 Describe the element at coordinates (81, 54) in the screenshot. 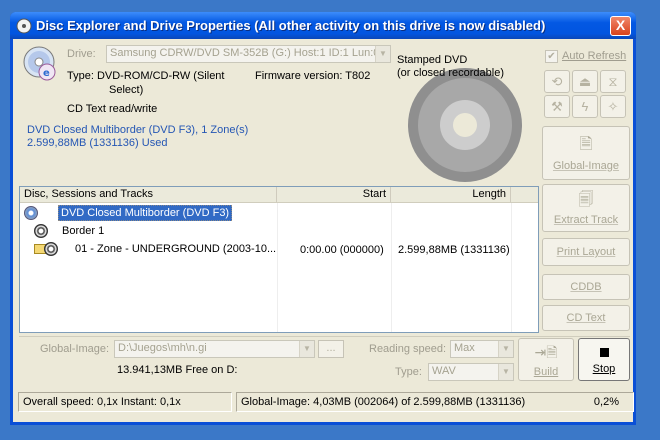

I see `drive-label: Drive:` at that location.